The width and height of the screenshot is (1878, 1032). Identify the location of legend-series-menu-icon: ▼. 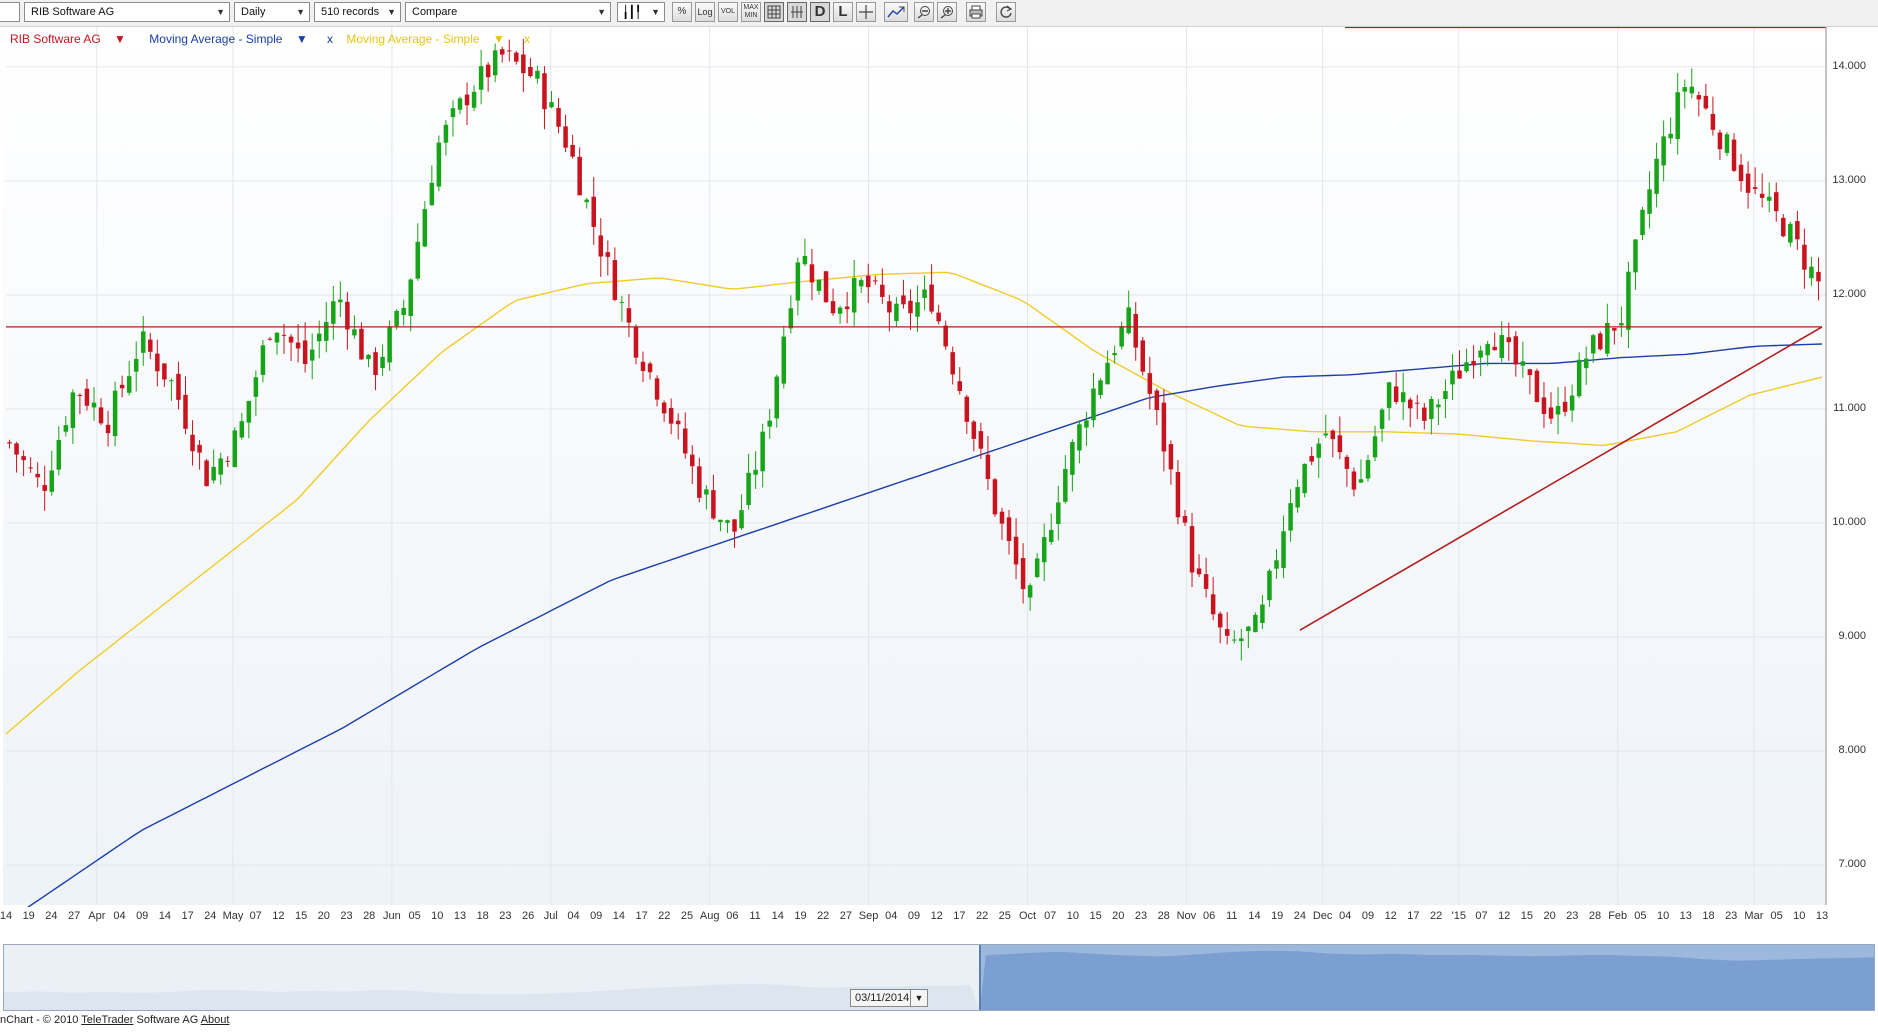
(120, 39).